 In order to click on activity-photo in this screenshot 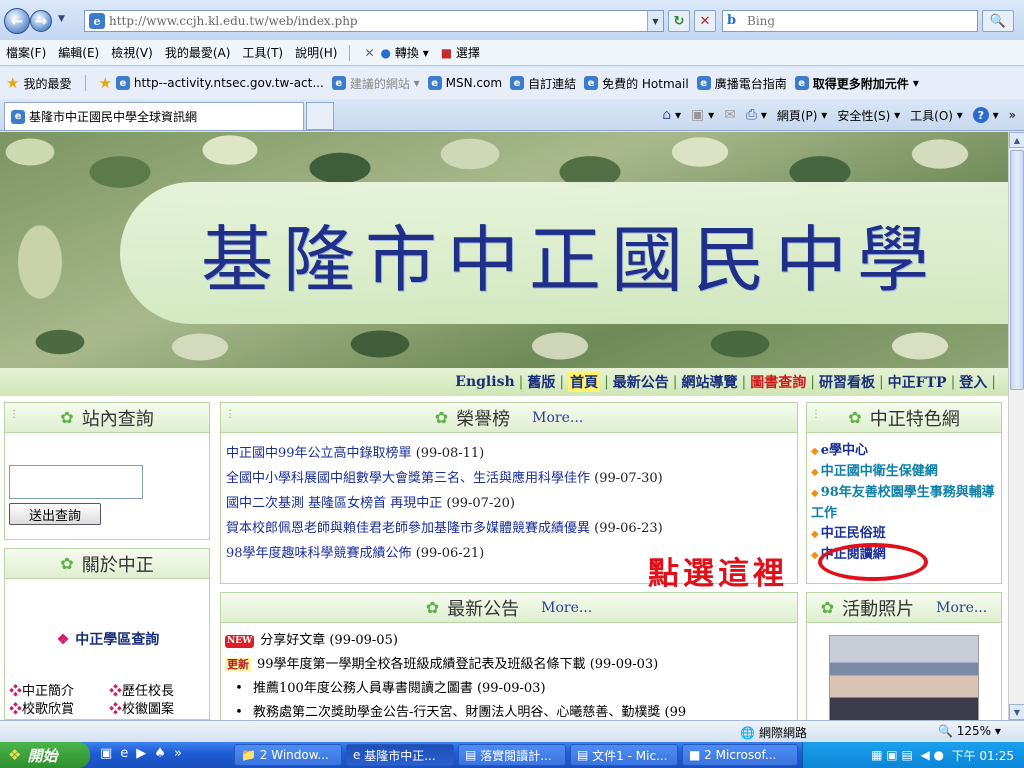, I will do `click(904, 677)`.